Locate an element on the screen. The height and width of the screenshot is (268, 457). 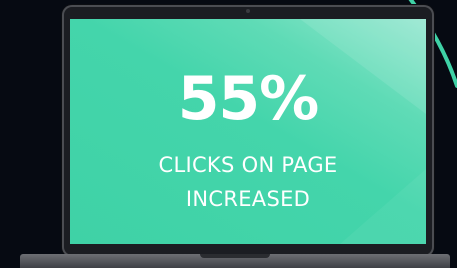
stat-caption-line-1: CLICKS ON PAGE is located at coordinates (248, 165).